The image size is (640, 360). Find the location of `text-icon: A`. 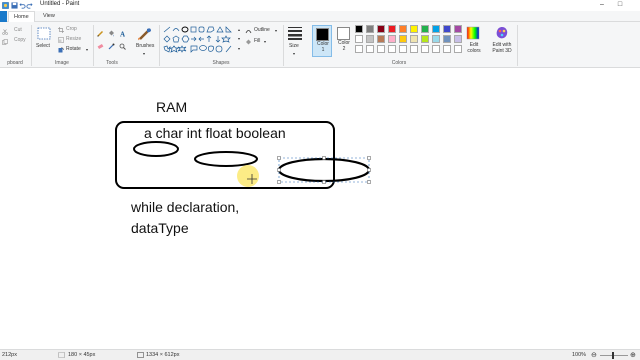

text-icon: A is located at coordinates (122, 34).